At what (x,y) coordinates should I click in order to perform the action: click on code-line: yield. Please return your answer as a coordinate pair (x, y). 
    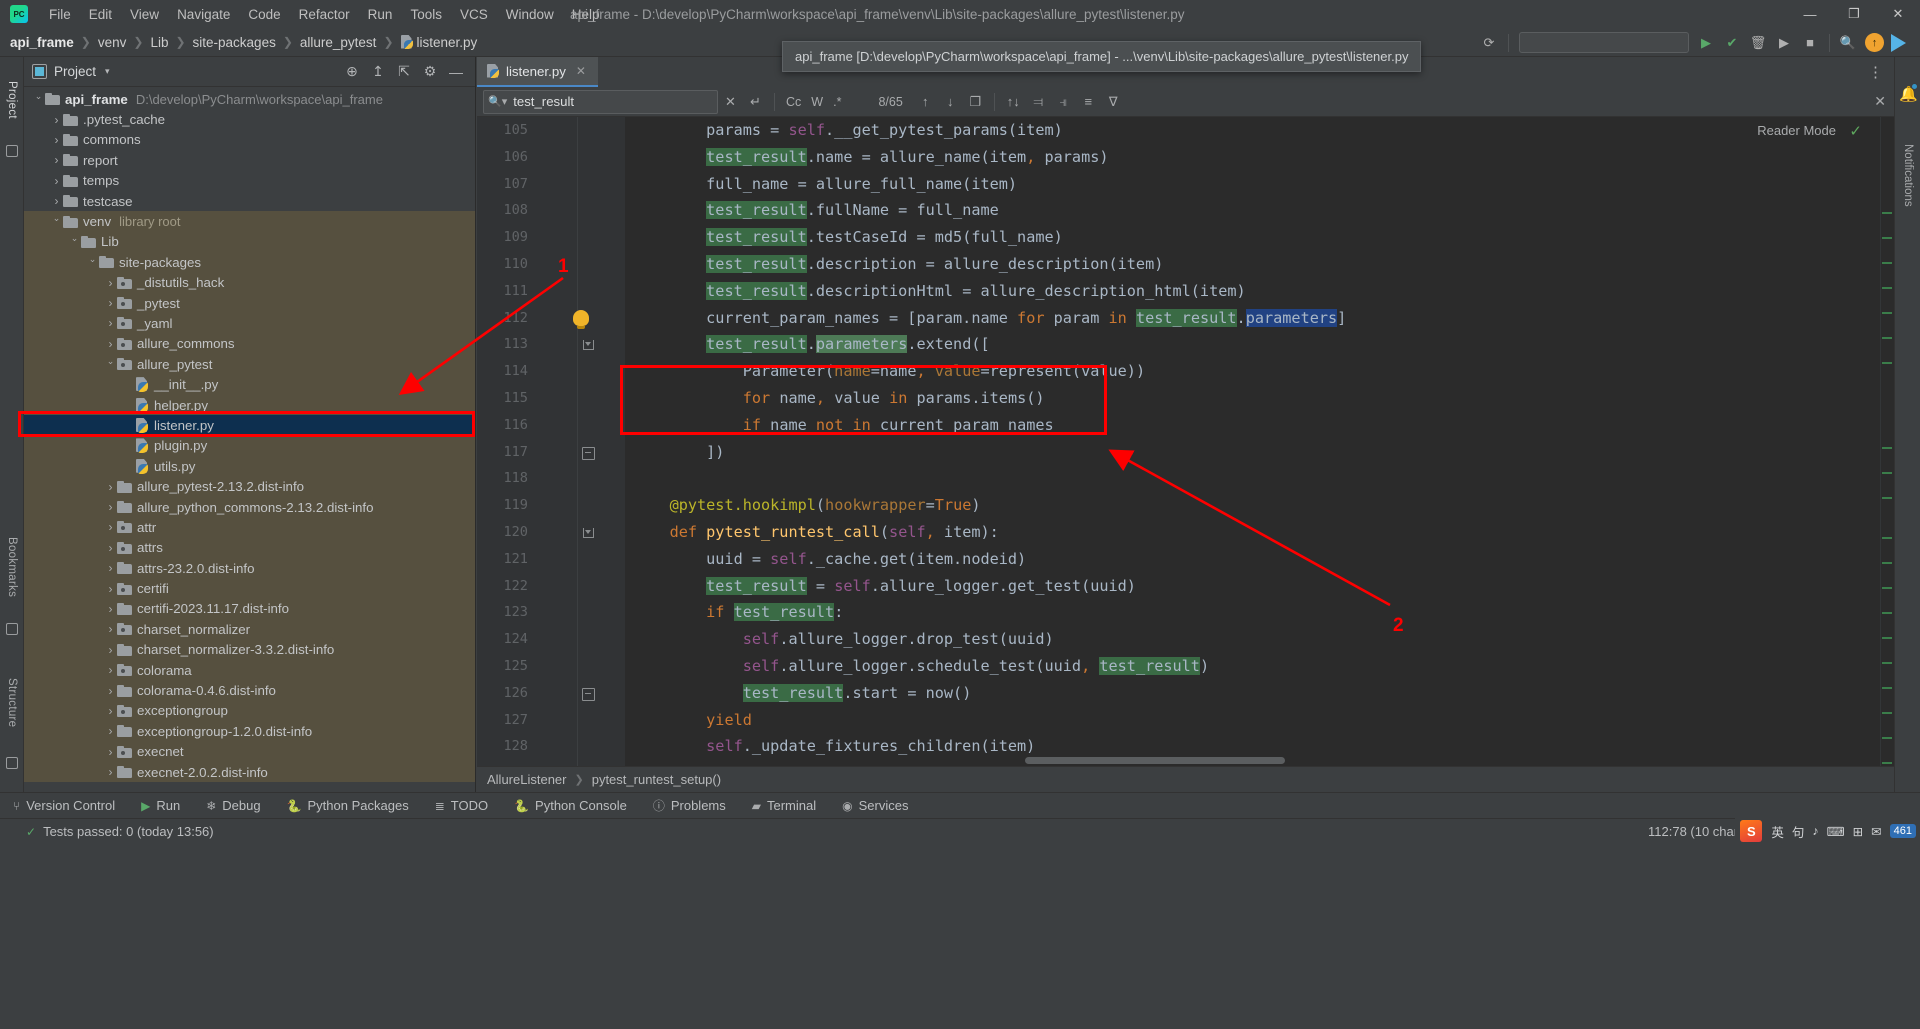
    Looking at the image, I should click on (1259, 720).